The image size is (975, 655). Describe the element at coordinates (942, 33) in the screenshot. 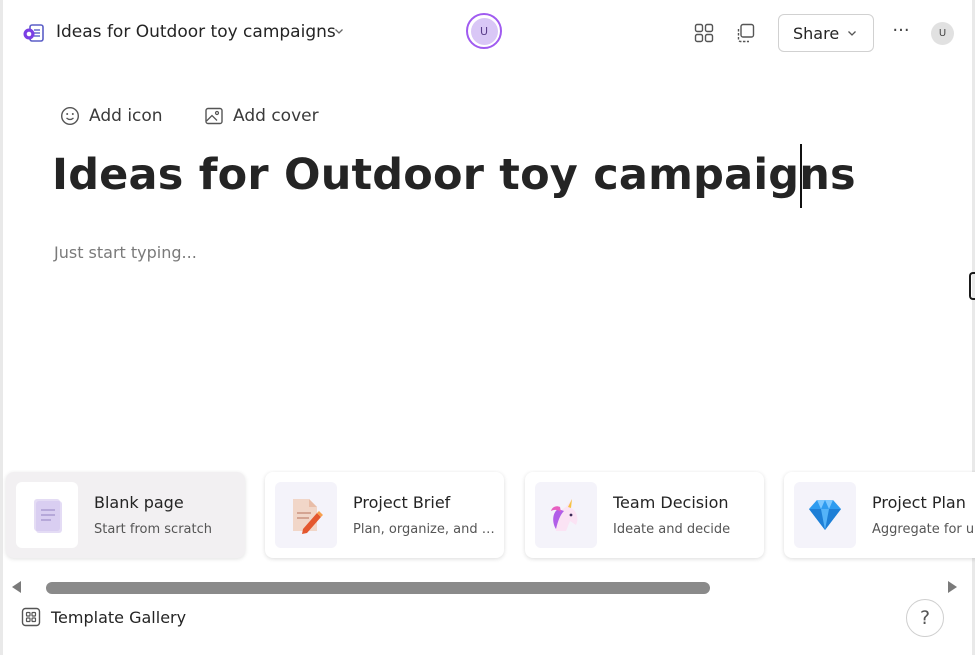

I see `user-avatar: U` at that location.